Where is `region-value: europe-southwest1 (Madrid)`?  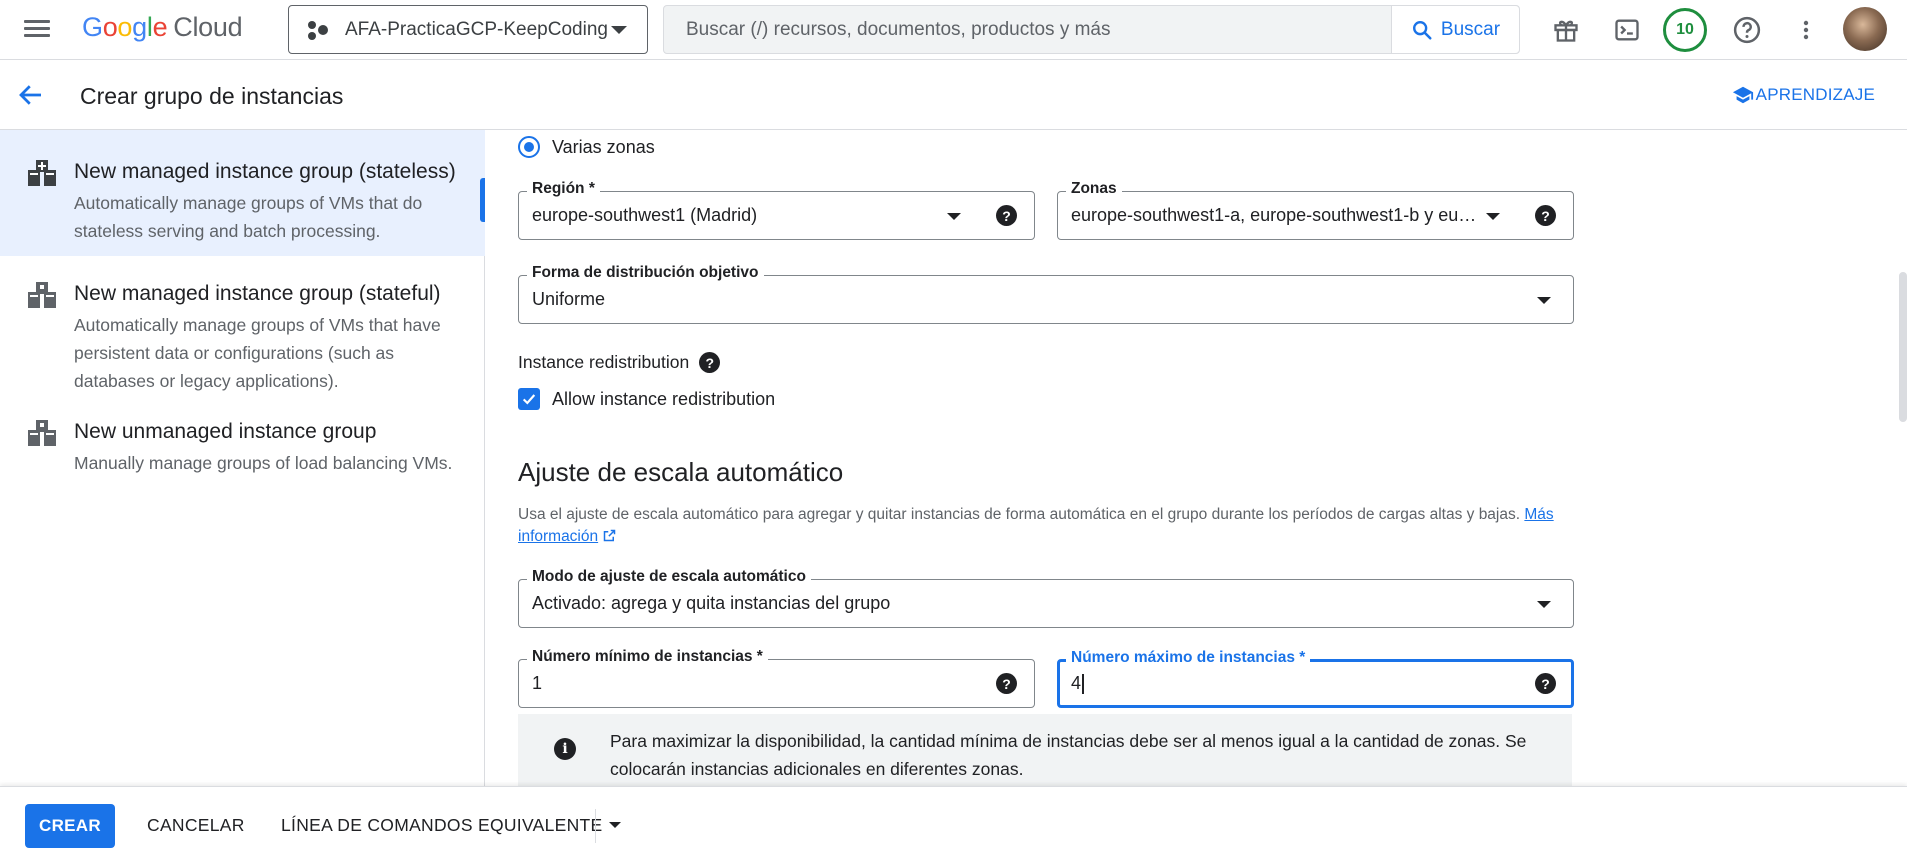 region-value: europe-southwest1 (Madrid) is located at coordinates (645, 215).